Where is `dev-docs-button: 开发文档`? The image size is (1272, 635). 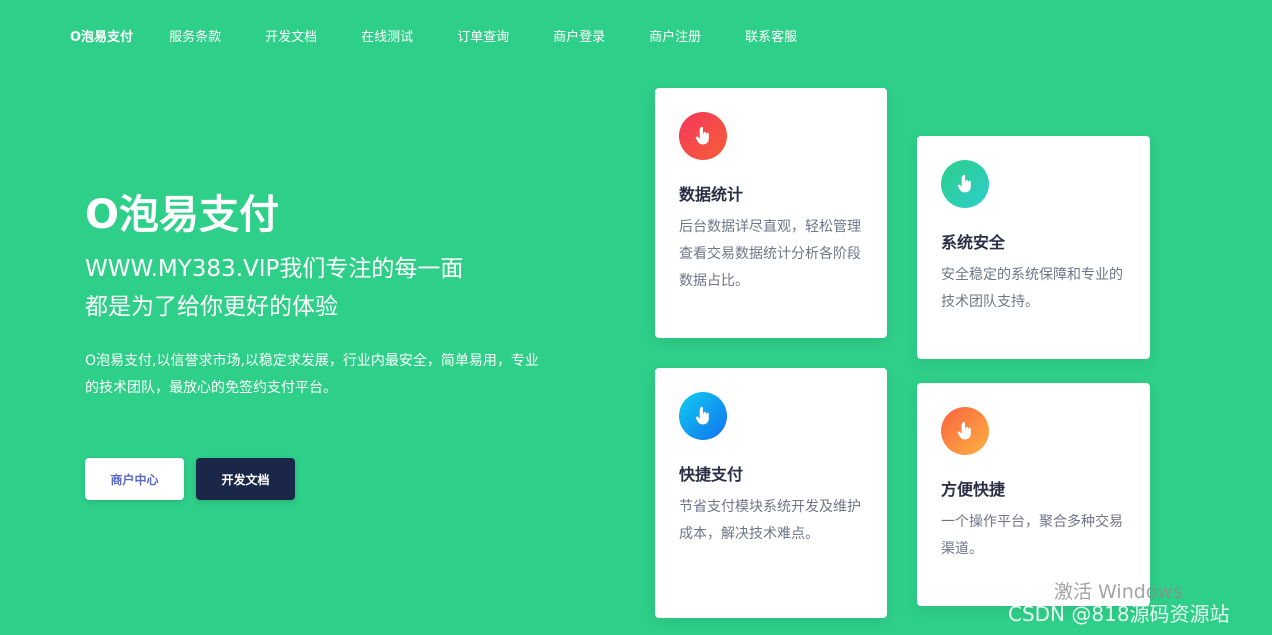 dev-docs-button: 开发文档 is located at coordinates (245, 479).